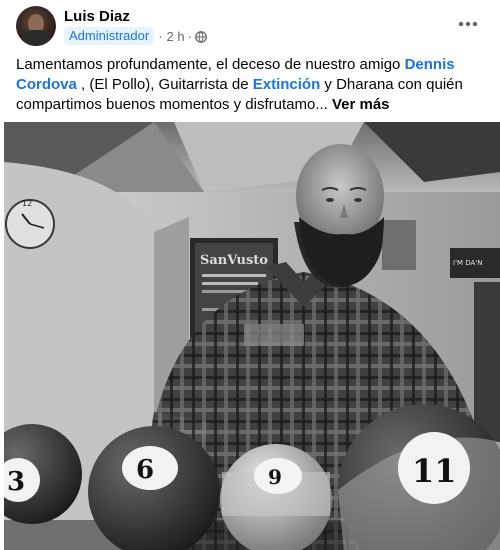  Describe the element at coordinates (36, 26) in the screenshot. I see `author-avatar` at that location.